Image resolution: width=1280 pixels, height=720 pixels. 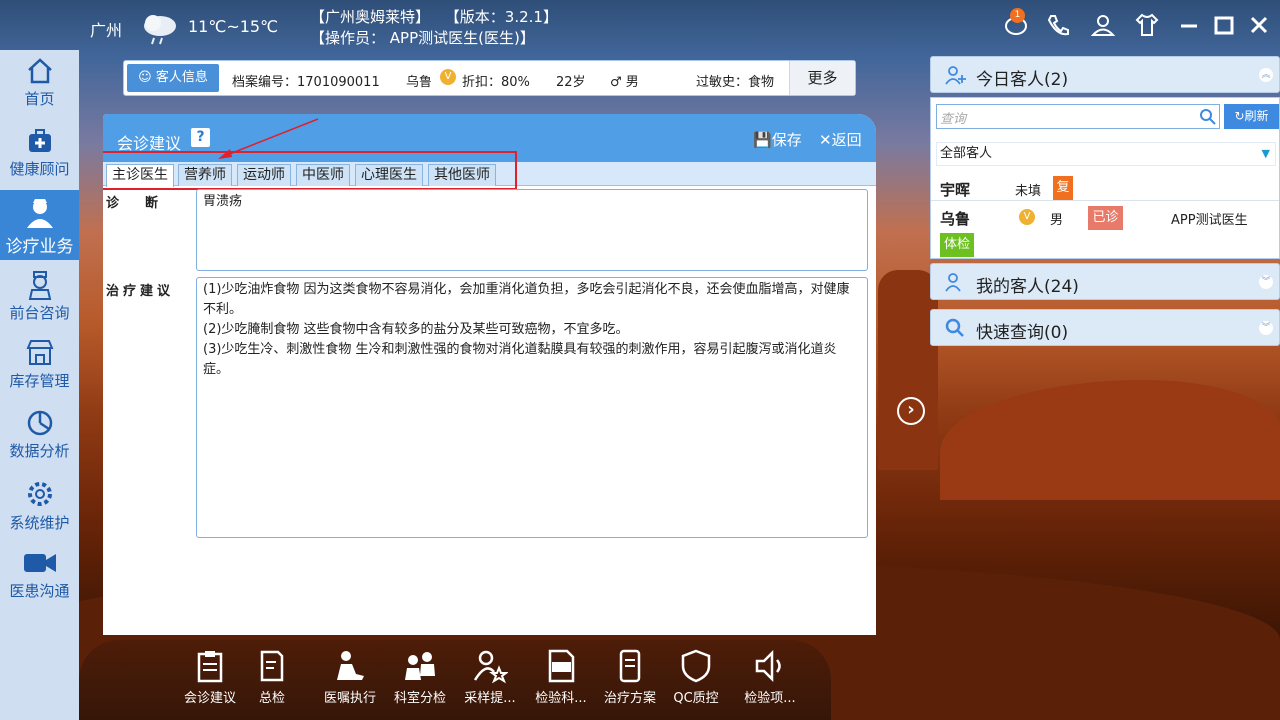 I want to click on save-button: 💾保存, so click(x=777, y=139).